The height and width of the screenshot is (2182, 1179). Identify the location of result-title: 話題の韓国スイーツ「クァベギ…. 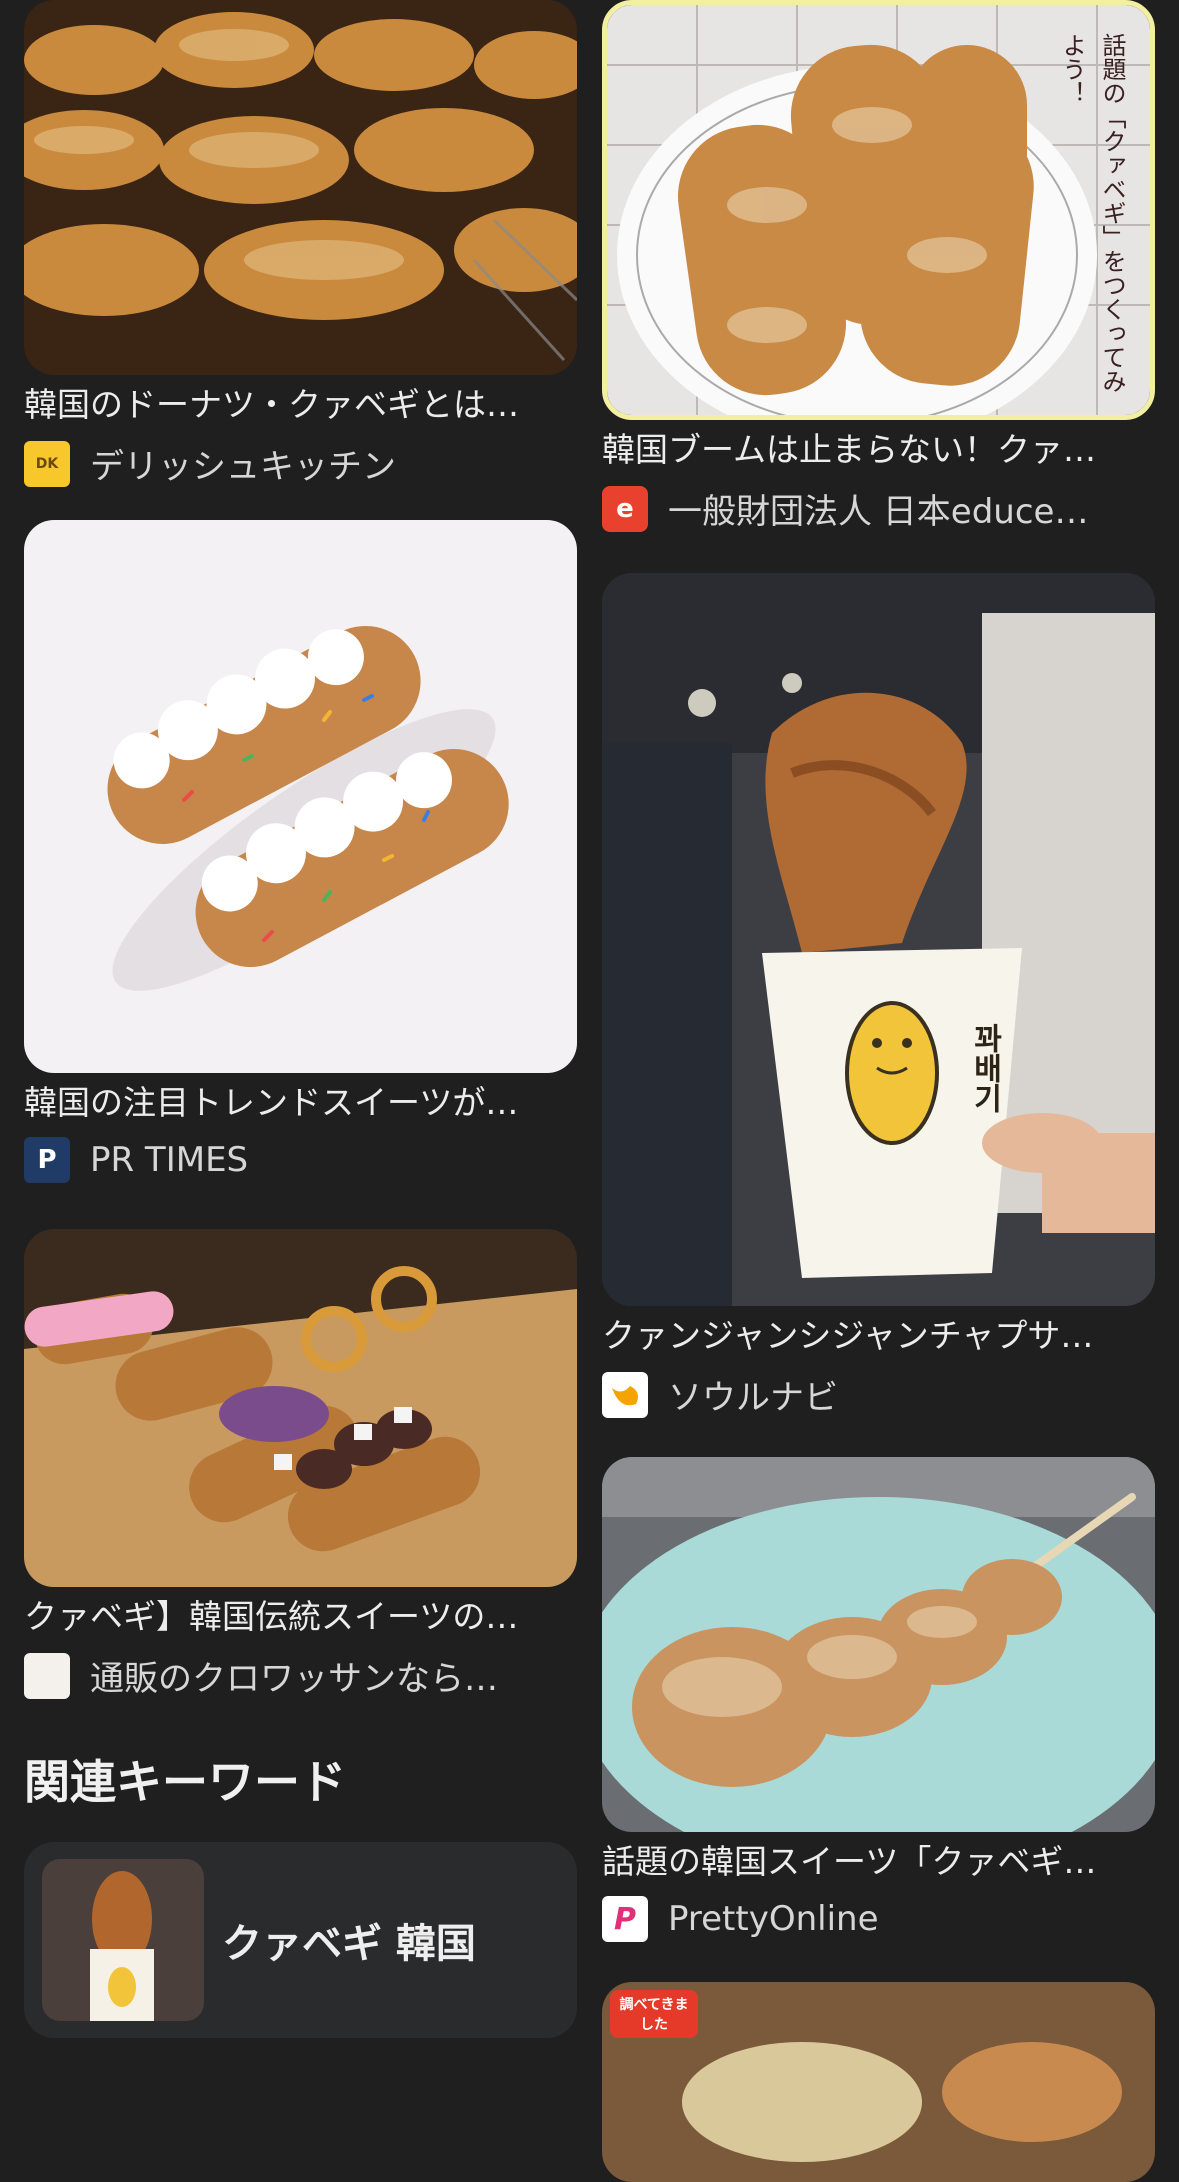
(878, 1862).